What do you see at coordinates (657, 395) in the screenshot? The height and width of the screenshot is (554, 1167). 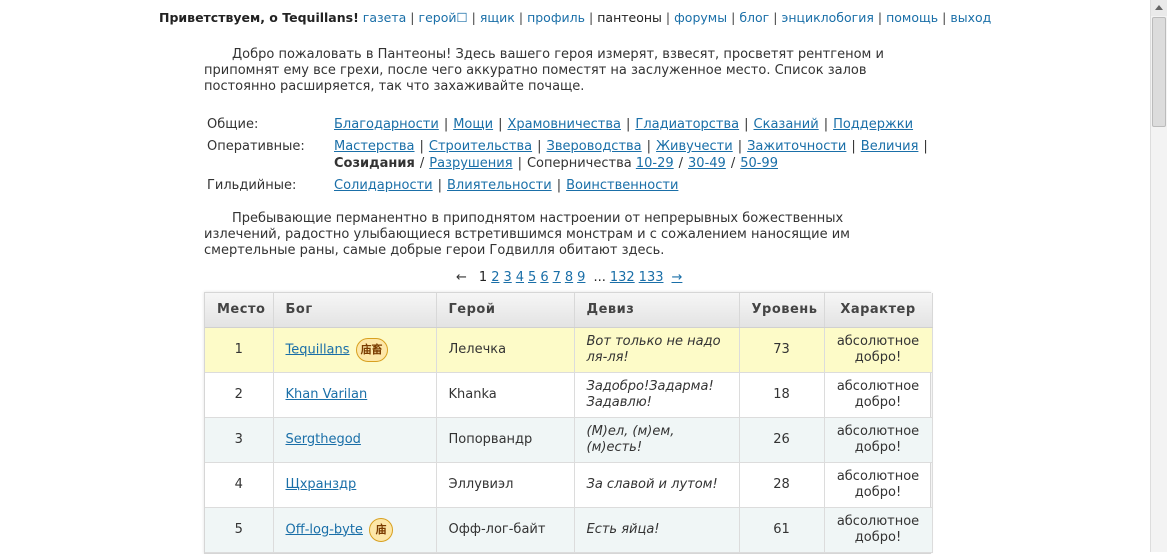 I see `cell-motto: Задобро!Задарма! Задавлю!` at bounding box center [657, 395].